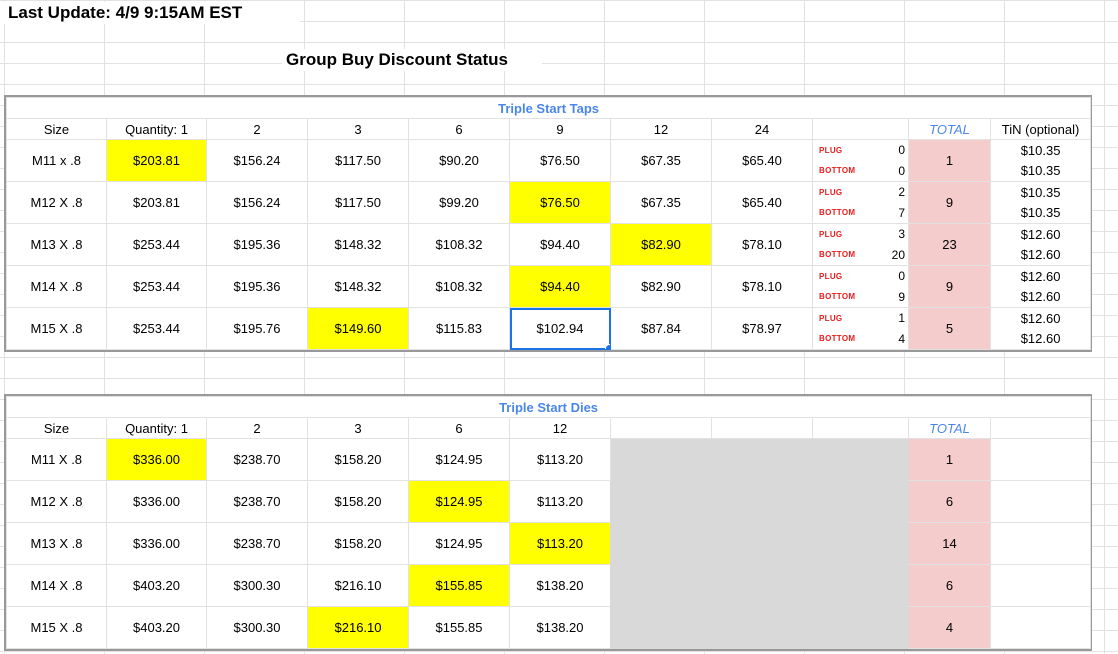 Image resolution: width=1118 pixels, height=654 pixels. Describe the element at coordinates (949, 428) in the screenshot. I see `dies-total-header: TOTAL` at that location.